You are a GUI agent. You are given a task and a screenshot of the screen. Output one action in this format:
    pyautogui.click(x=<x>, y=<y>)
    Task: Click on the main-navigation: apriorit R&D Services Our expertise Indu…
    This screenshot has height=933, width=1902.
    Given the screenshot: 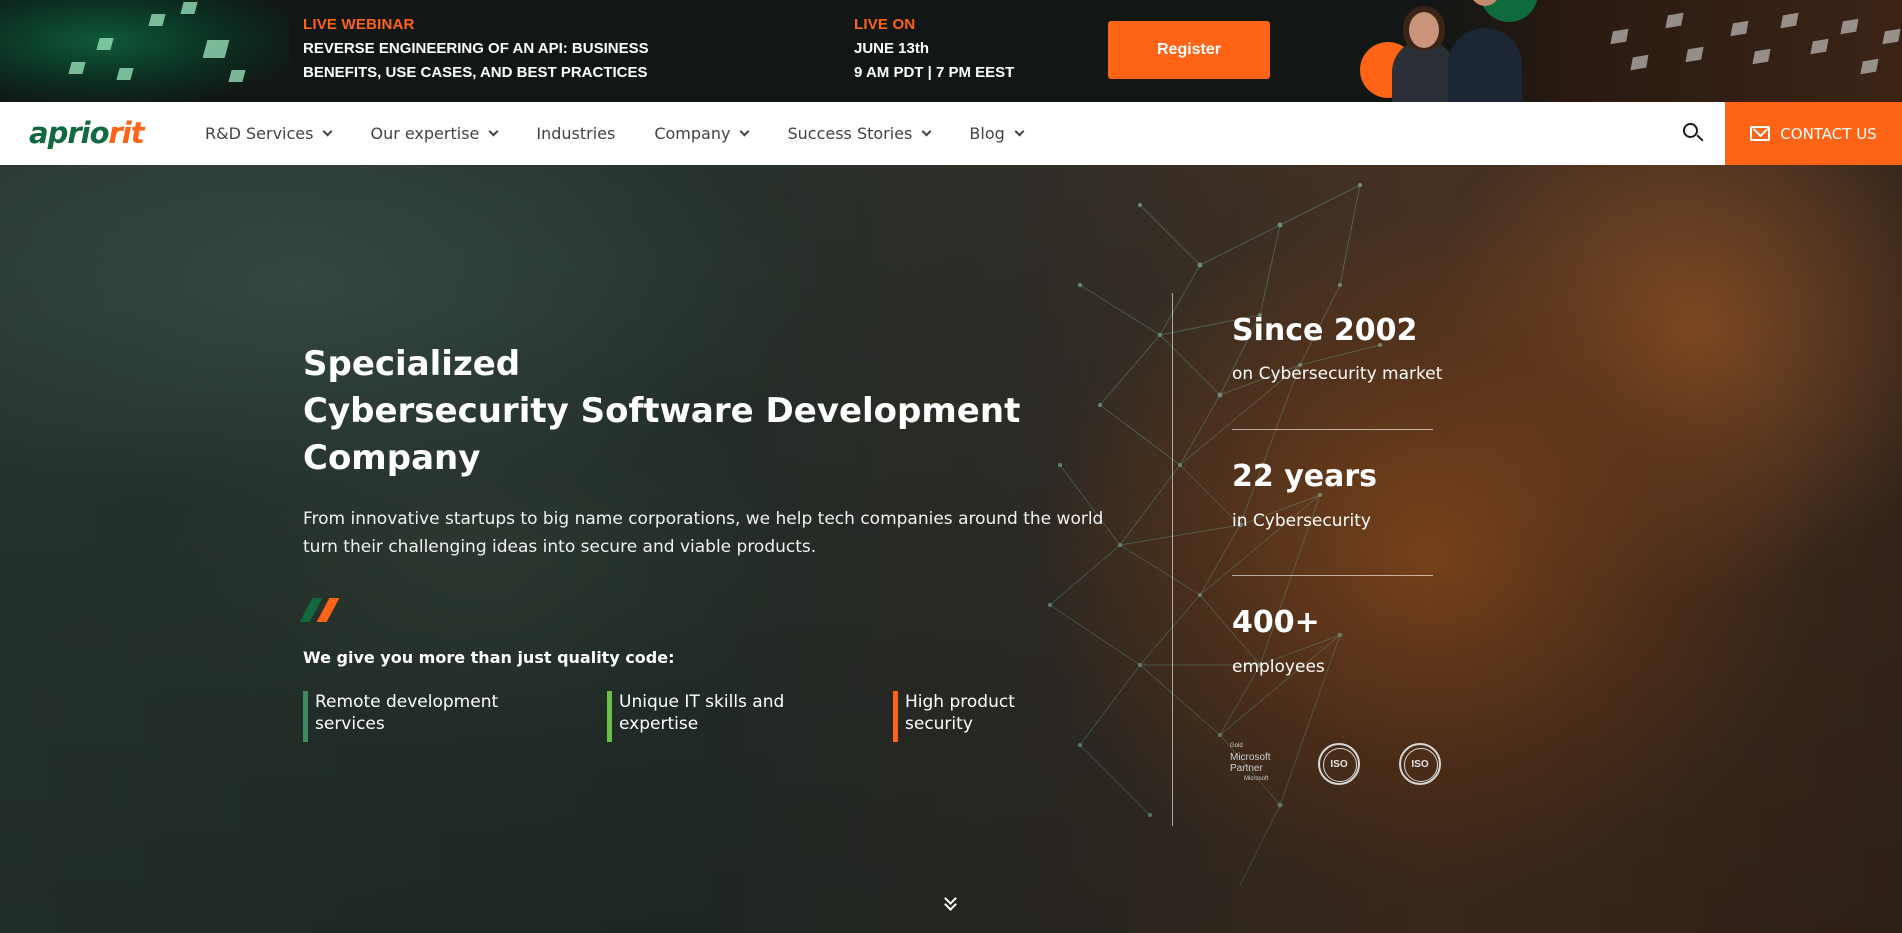 What is the action you would take?
    pyautogui.click(x=951, y=133)
    